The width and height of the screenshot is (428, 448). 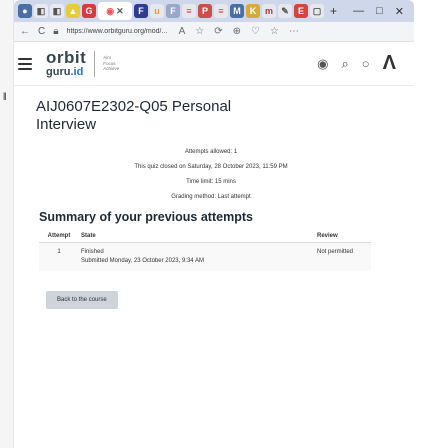 What do you see at coordinates (322, 64) in the screenshot?
I see `notifications-icon: ◉` at bounding box center [322, 64].